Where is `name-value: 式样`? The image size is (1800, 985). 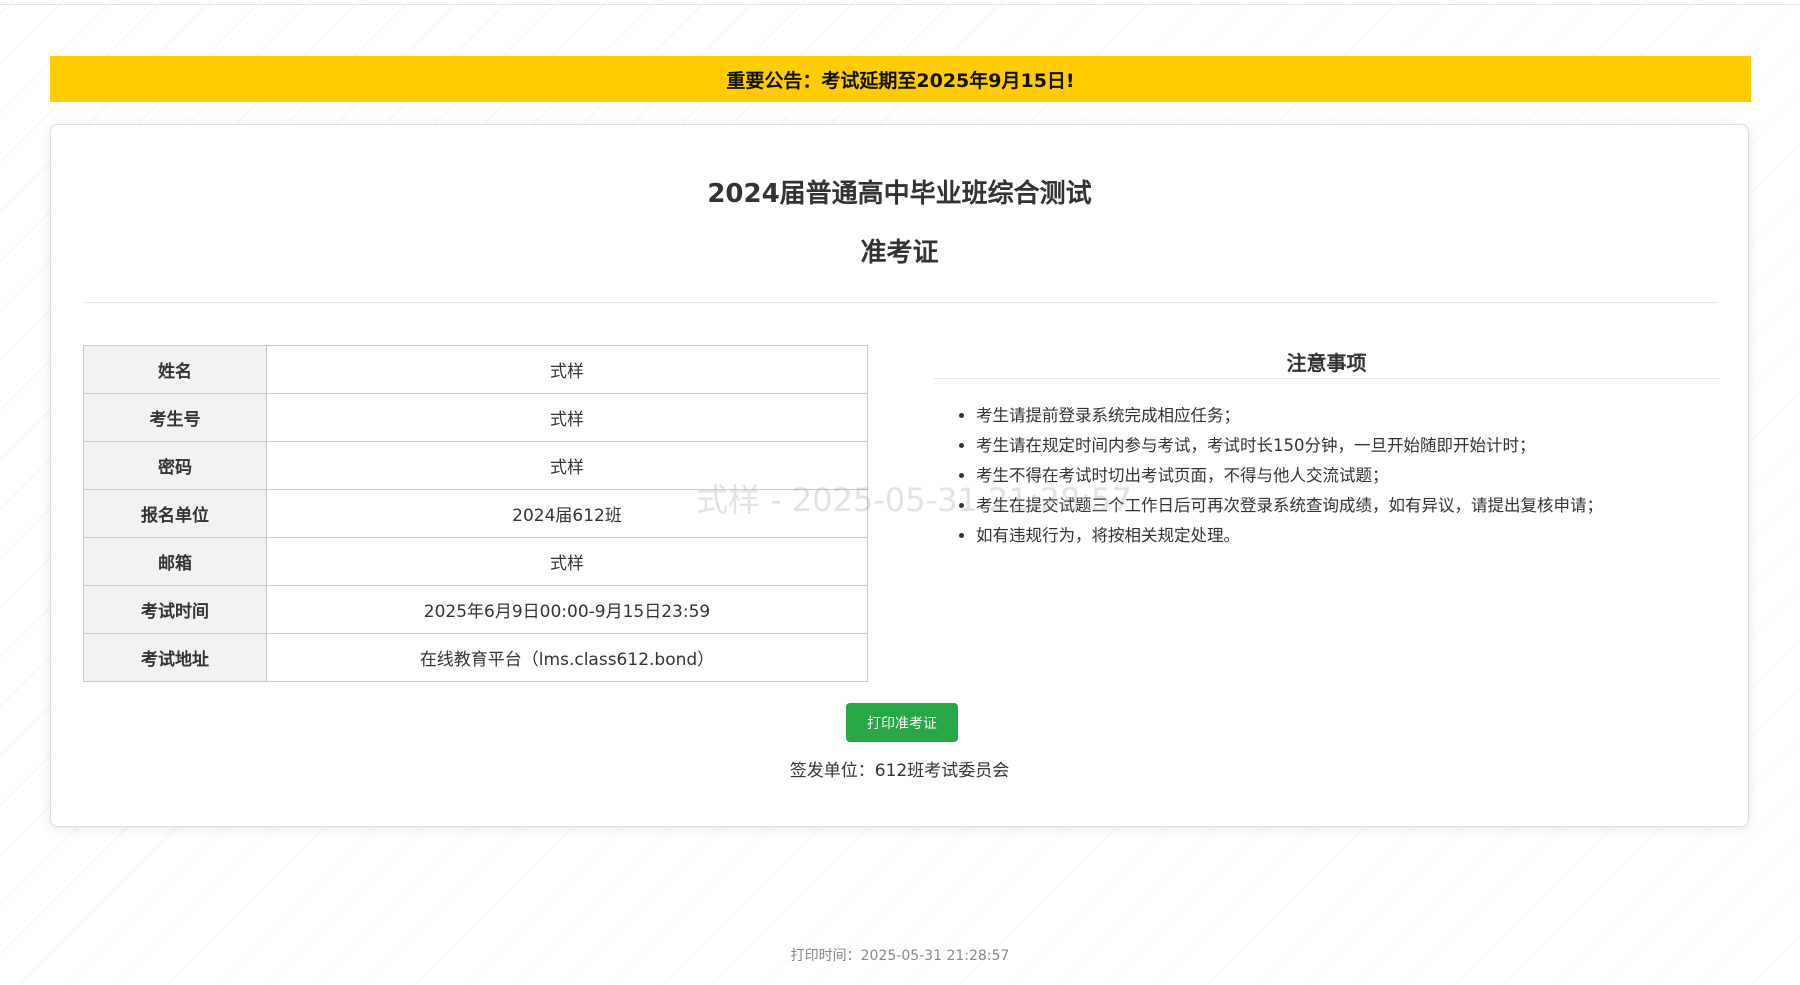 name-value: 式样 is located at coordinates (567, 369).